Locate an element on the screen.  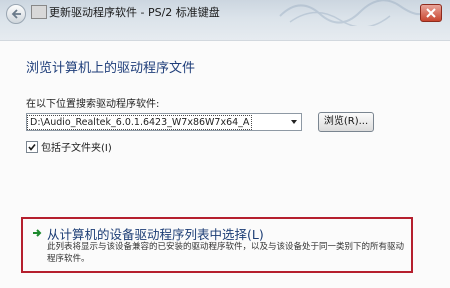
include-subfolders-checkbox is located at coordinates (32, 147).